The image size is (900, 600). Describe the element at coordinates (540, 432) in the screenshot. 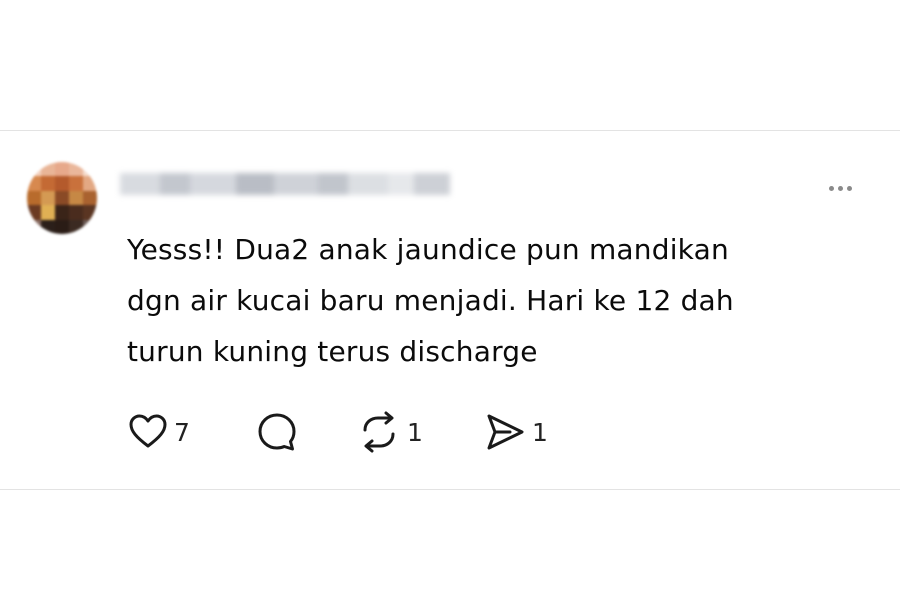

I see `share-count: 1` at that location.